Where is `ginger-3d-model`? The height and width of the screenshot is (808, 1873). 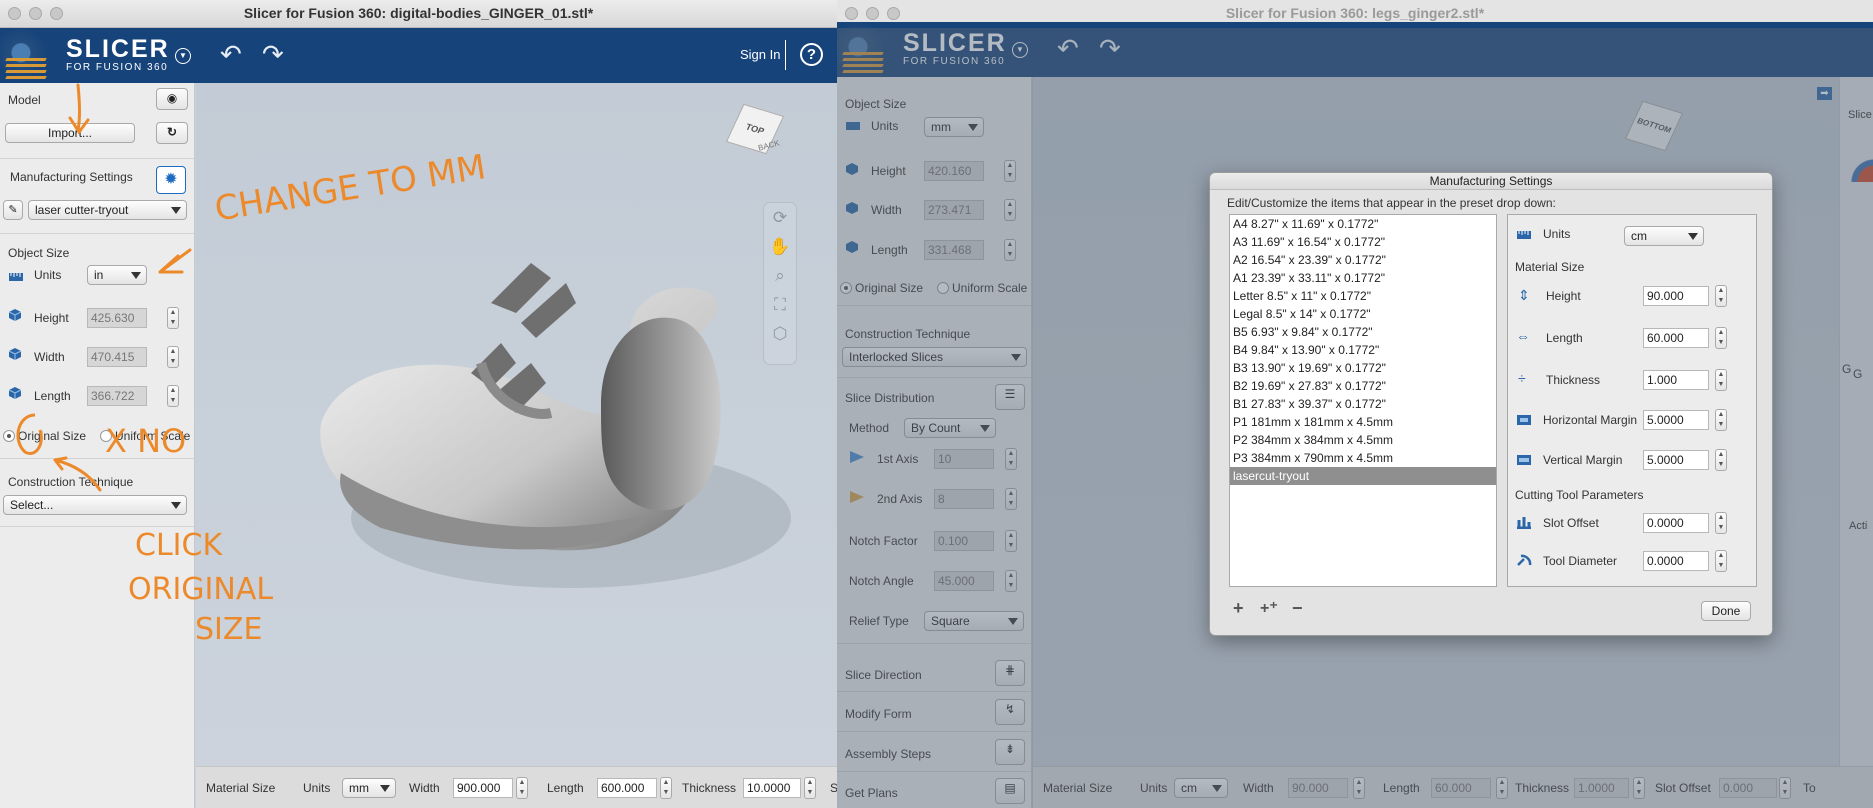 ginger-3d-model is located at coordinates (555, 425).